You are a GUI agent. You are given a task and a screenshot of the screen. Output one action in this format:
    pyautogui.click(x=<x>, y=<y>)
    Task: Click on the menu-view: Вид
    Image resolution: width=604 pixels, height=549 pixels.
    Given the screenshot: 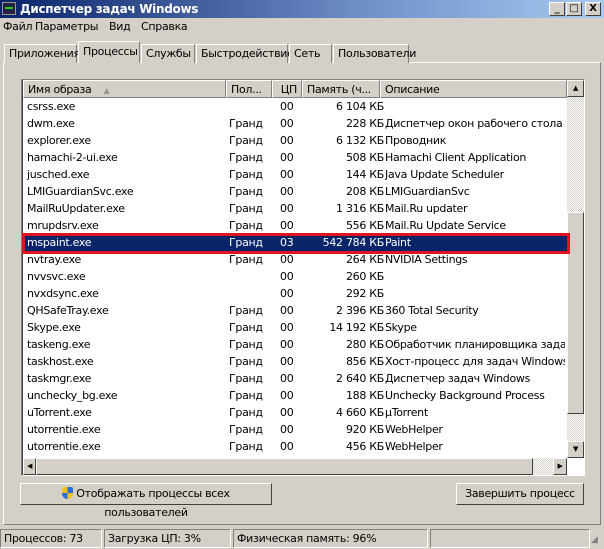 What is the action you would take?
    pyautogui.click(x=120, y=26)
    